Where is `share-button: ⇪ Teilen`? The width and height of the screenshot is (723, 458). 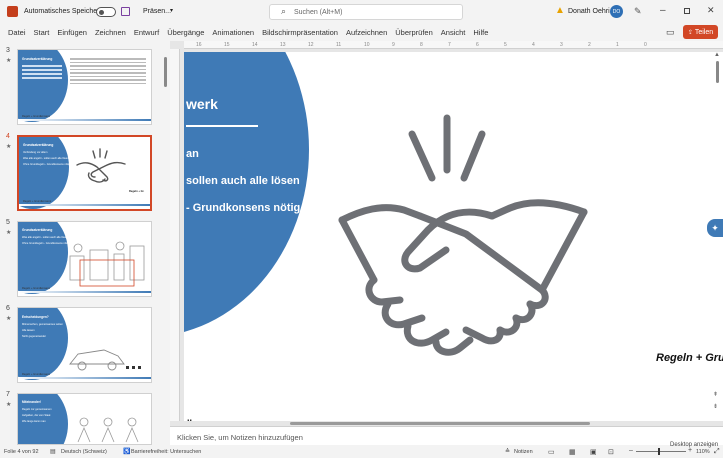 share-button: ⇪ Teilen is located at coordinates (700, 32).